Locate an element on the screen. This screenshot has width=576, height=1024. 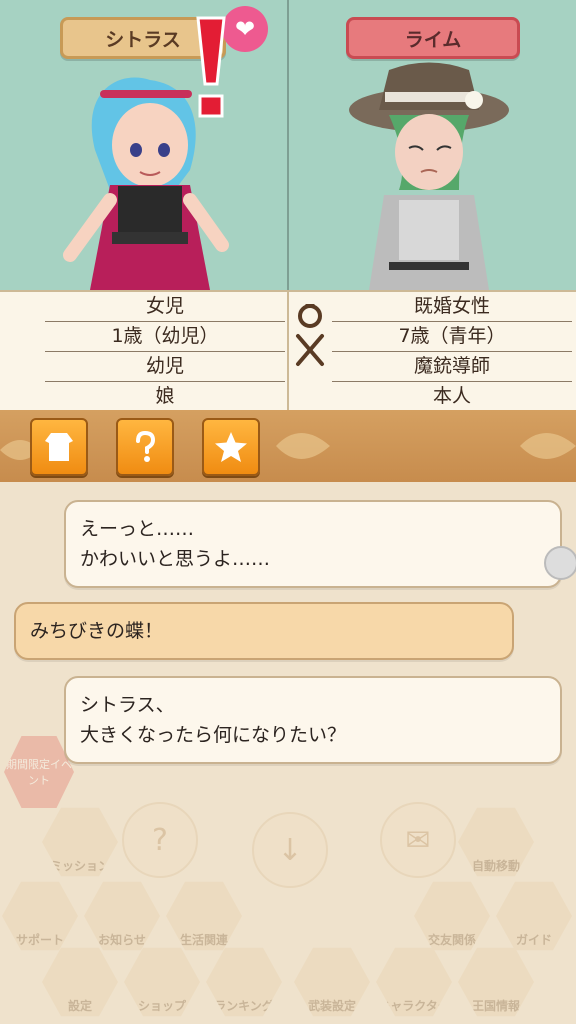
chat-bubble-right: シトラス、 大きくなったら何になりたい？ is located at coordinates (313, 720).